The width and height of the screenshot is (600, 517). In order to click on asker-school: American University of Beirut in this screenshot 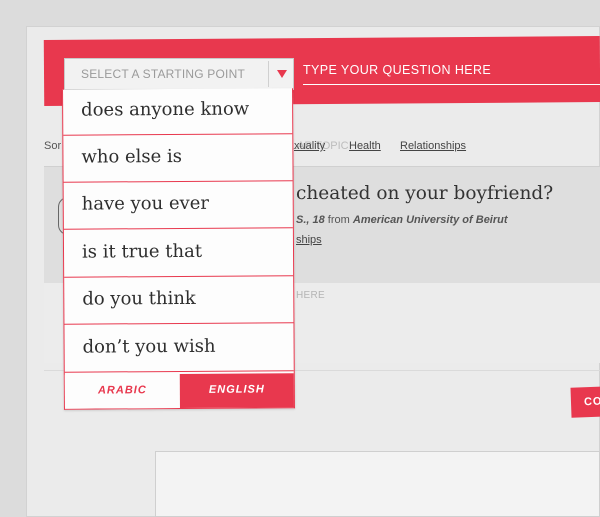, I will do `click(430, 220)`.